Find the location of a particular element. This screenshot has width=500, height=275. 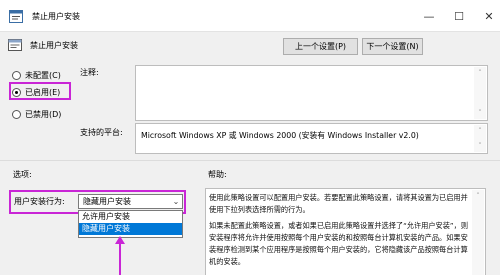

radio-label: 已禁用(D) is located at coordinates (43, 114).